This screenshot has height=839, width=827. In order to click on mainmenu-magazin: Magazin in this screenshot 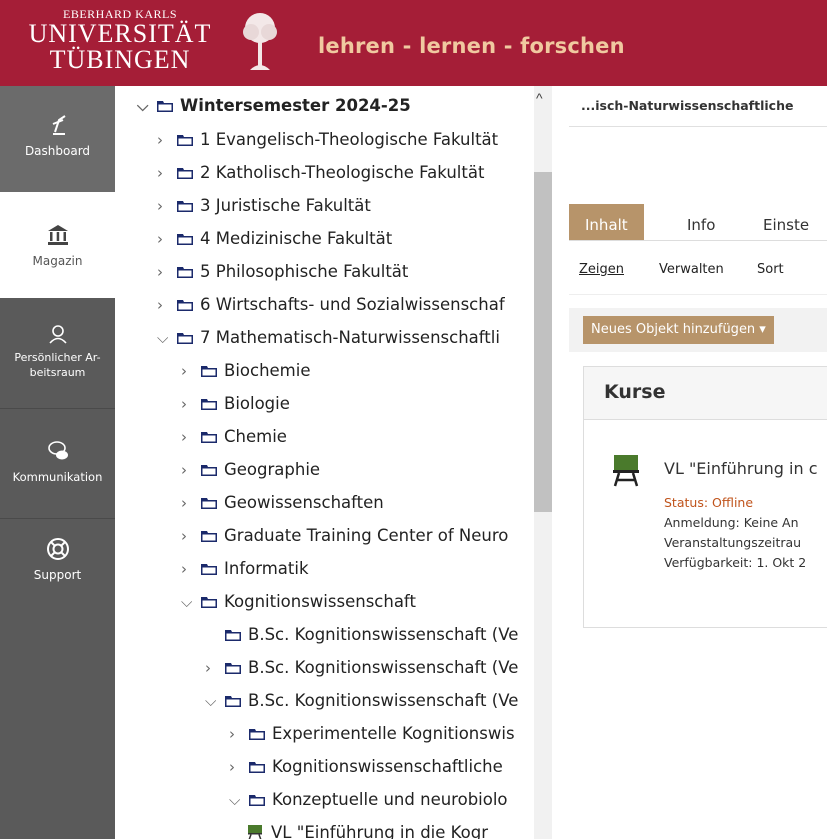, I will do `click(57, 245)`.